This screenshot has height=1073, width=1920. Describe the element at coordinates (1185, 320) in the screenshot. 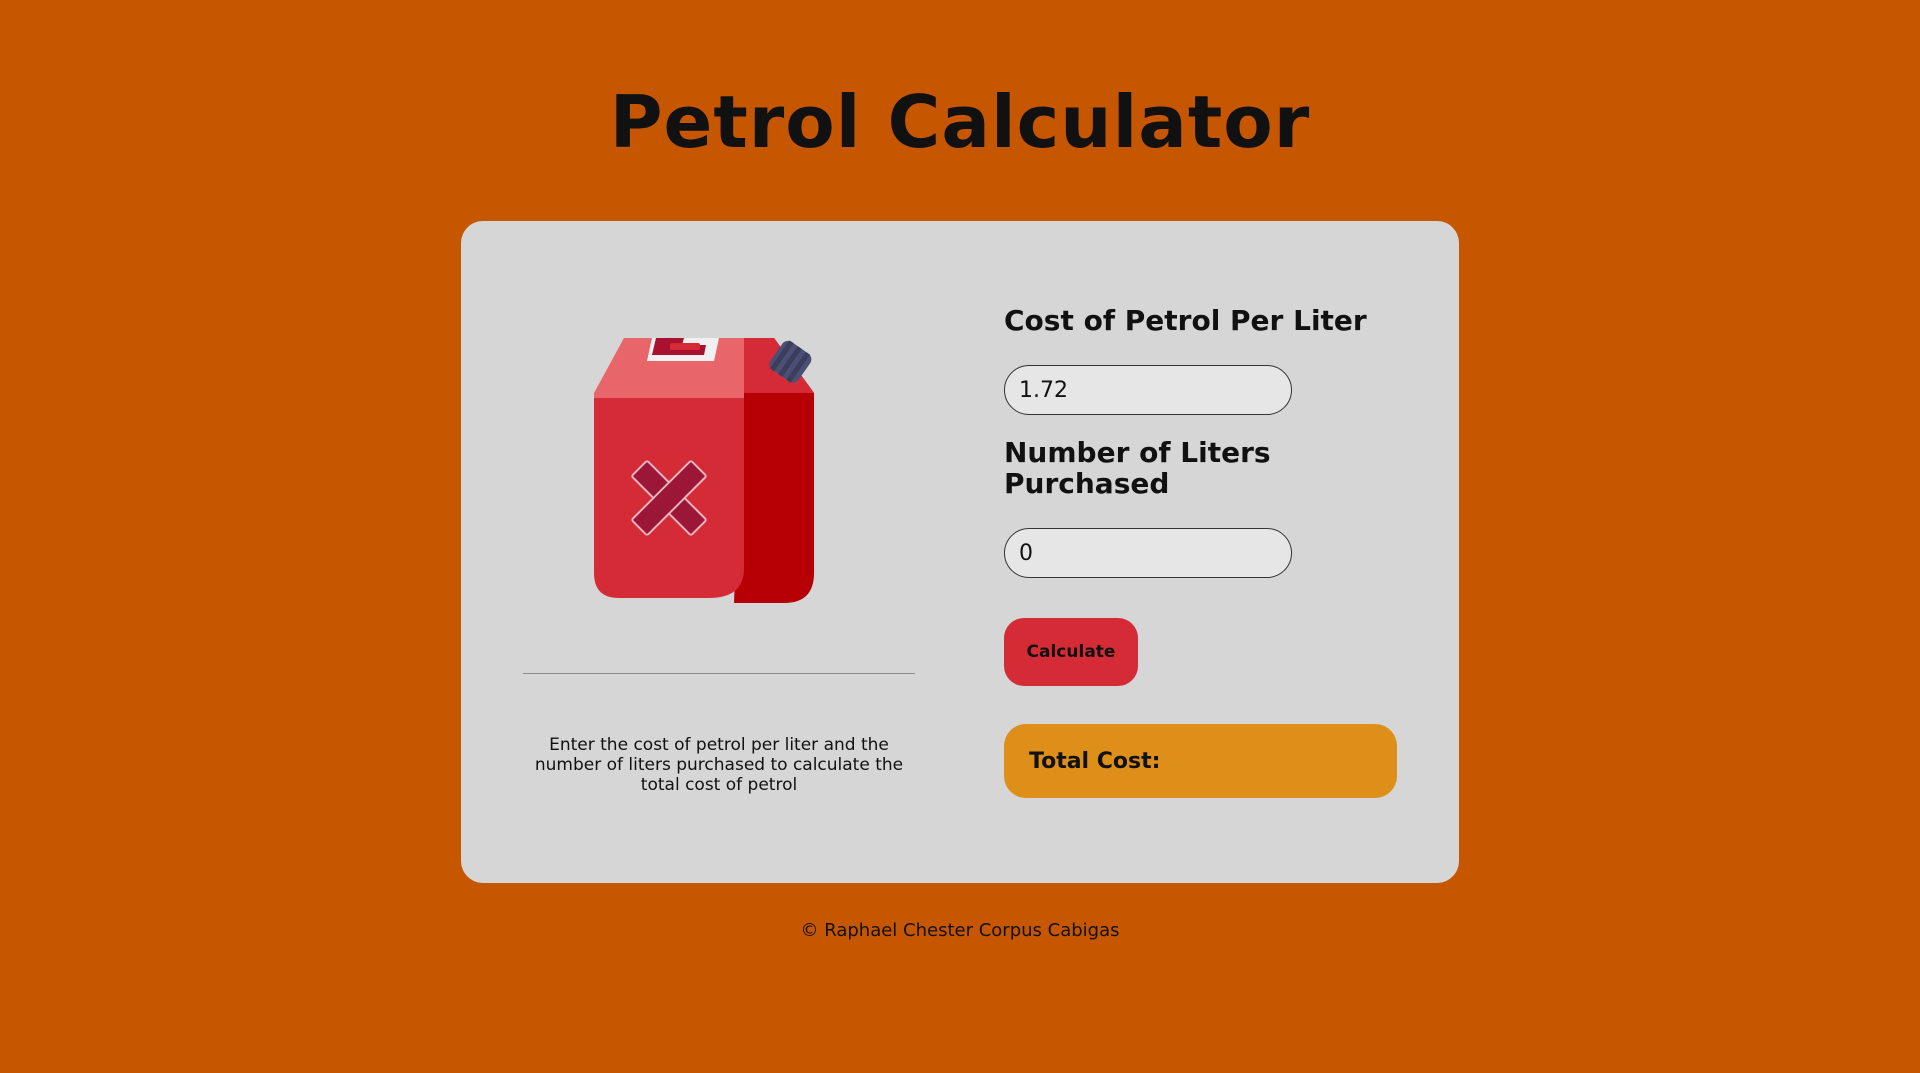

I see `cost-per-liter-label: Cost of Petrol Per Liter` at that location.